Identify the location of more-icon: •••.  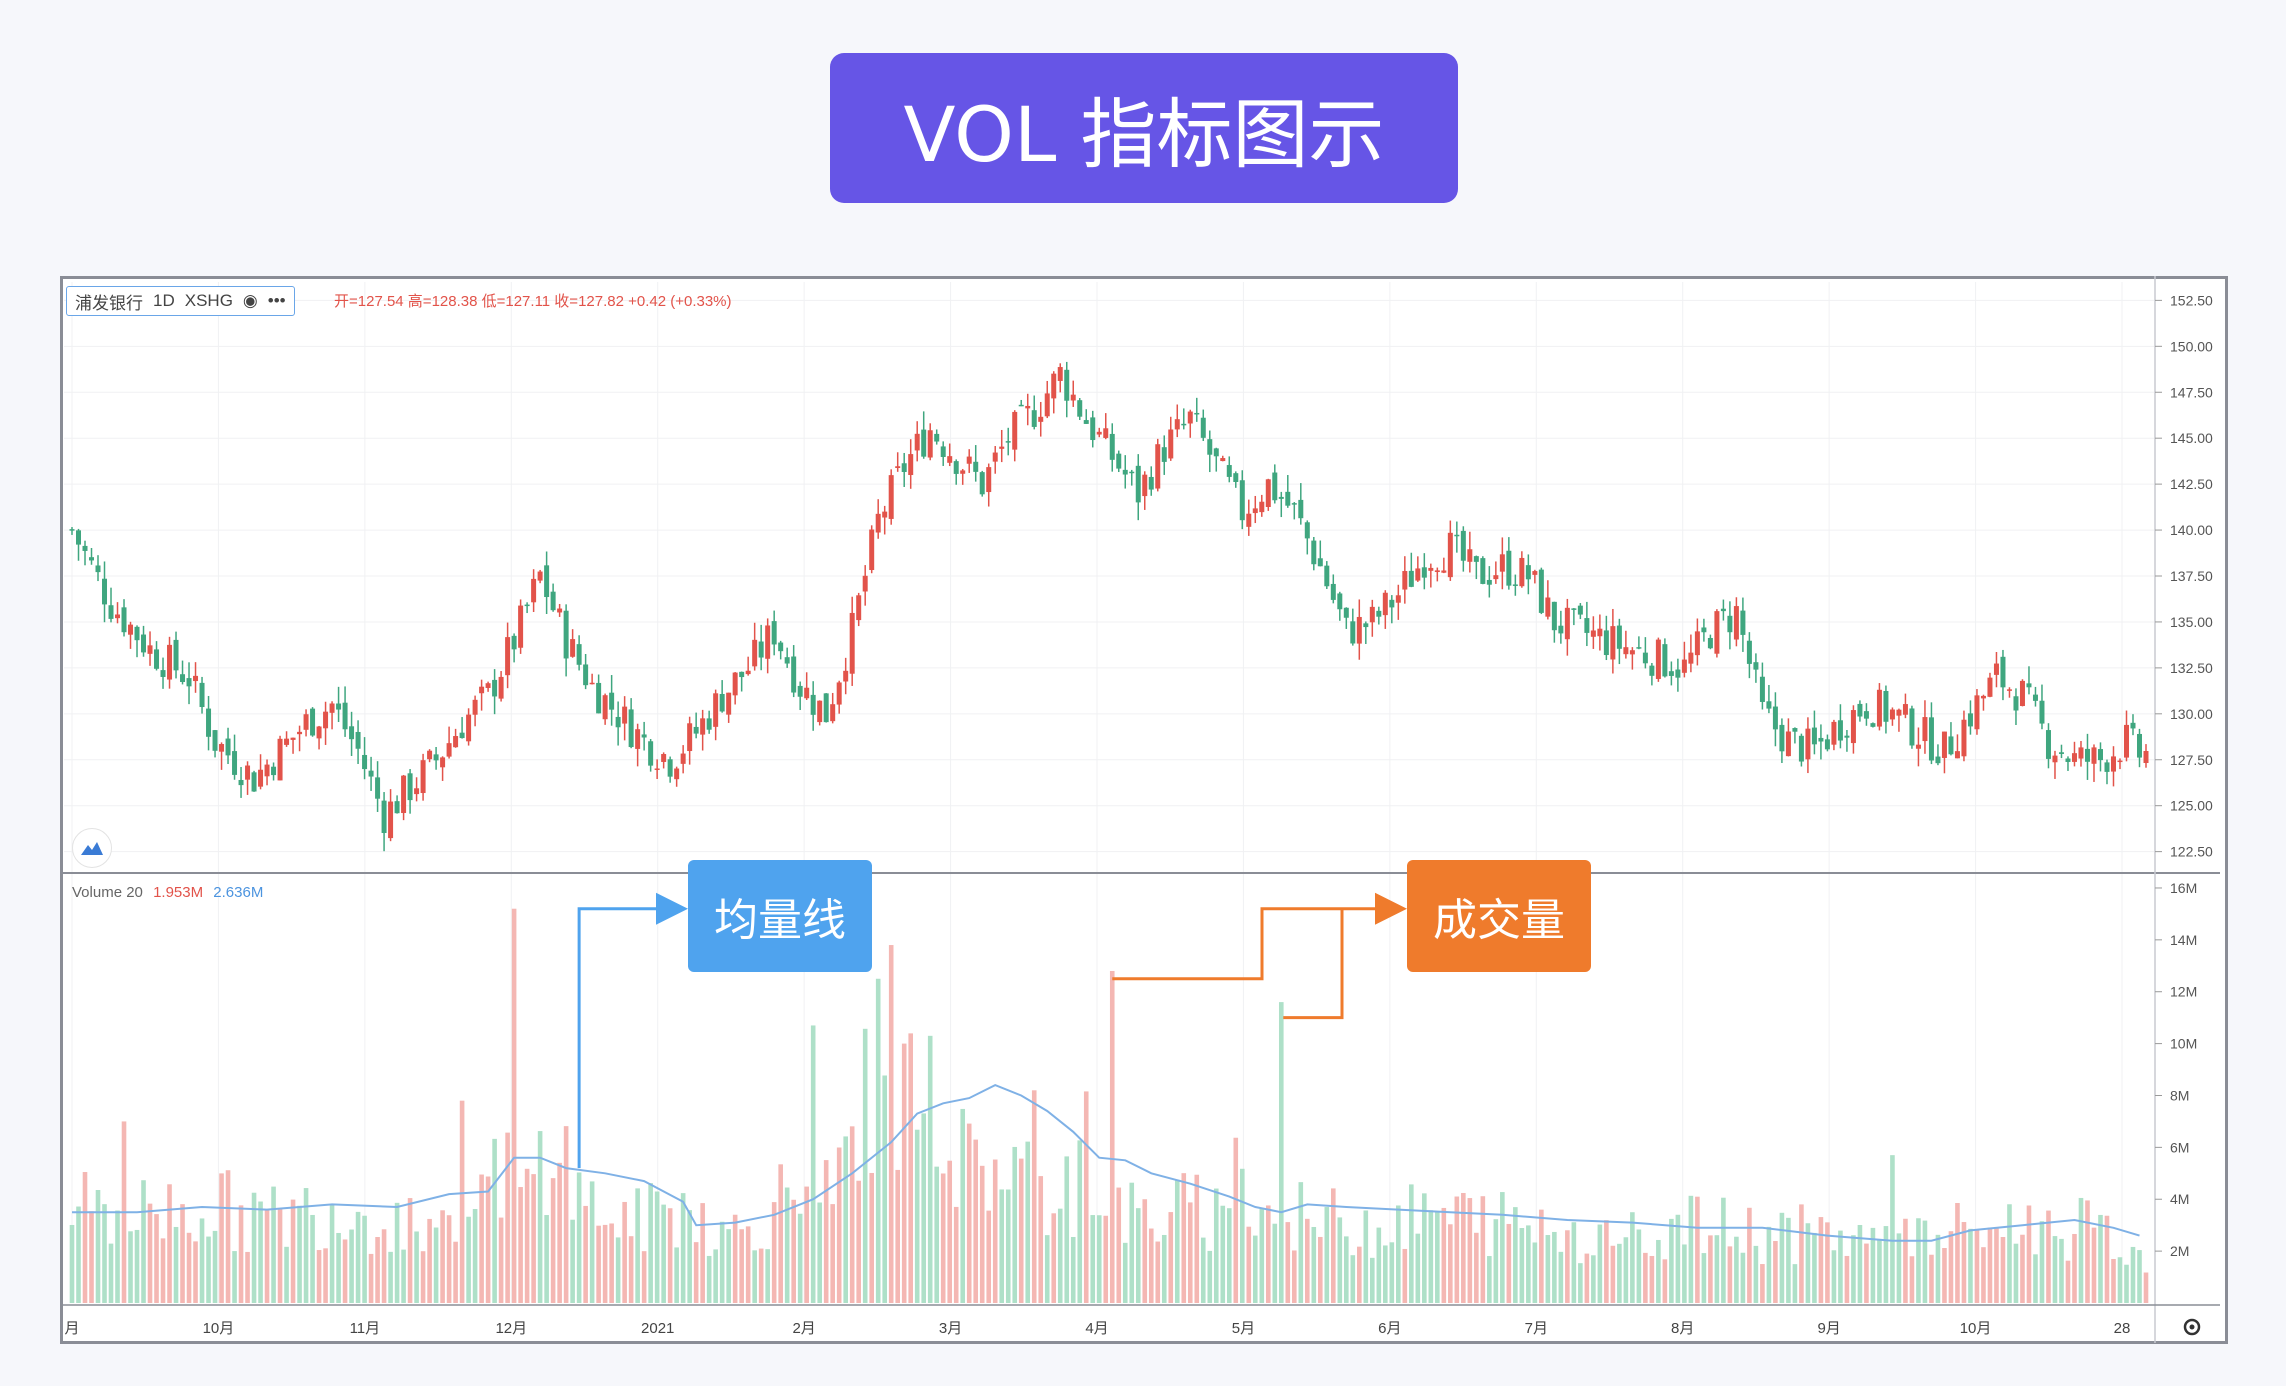
(277, 301).